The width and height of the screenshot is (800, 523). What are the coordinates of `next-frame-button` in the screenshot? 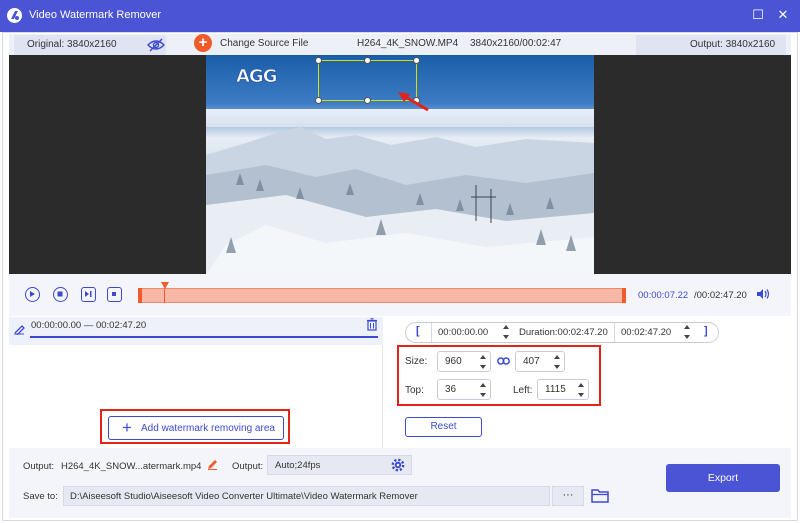 It's located at (88, 294).